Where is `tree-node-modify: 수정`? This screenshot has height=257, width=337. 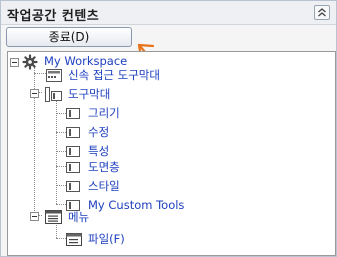
tree-node-modify: 수정 is located at coordinates (168, 133).